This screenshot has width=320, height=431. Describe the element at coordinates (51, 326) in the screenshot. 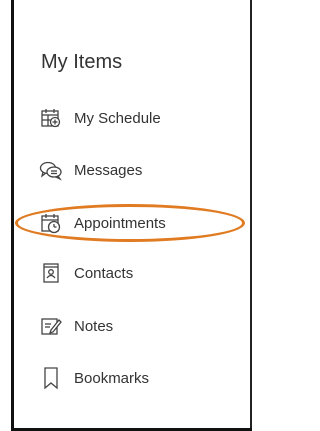

I see `note-edit-icon` at that location.